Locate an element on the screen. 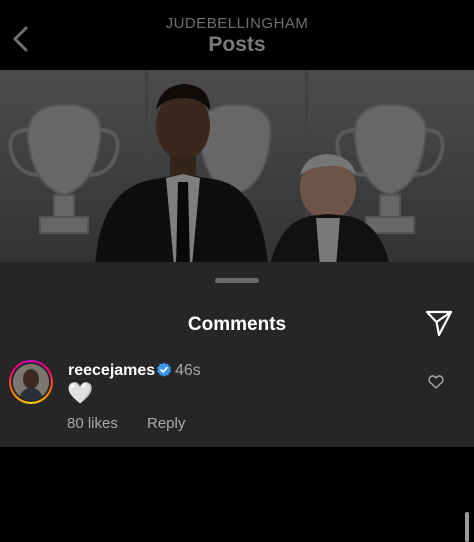  comment-time: 46s is located at coordinates (188, 370).